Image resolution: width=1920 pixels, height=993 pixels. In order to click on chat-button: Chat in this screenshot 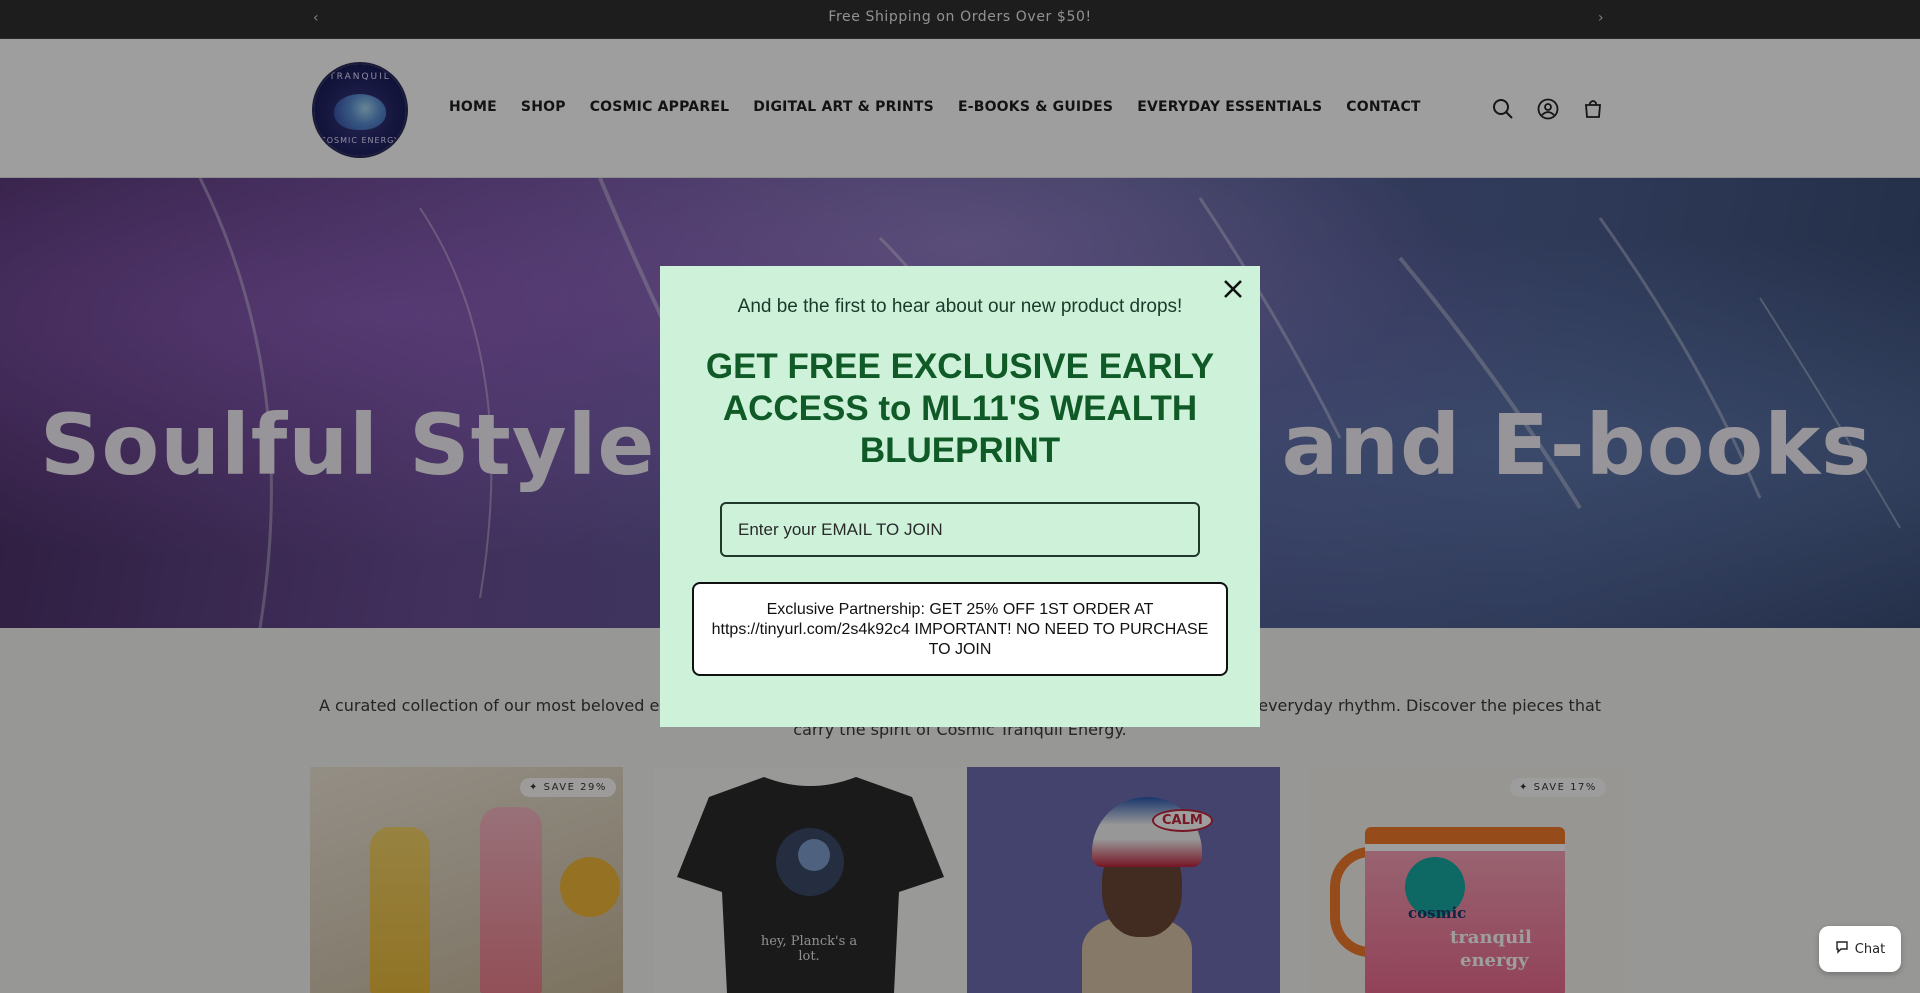, I will do `click(1860, 949)`.